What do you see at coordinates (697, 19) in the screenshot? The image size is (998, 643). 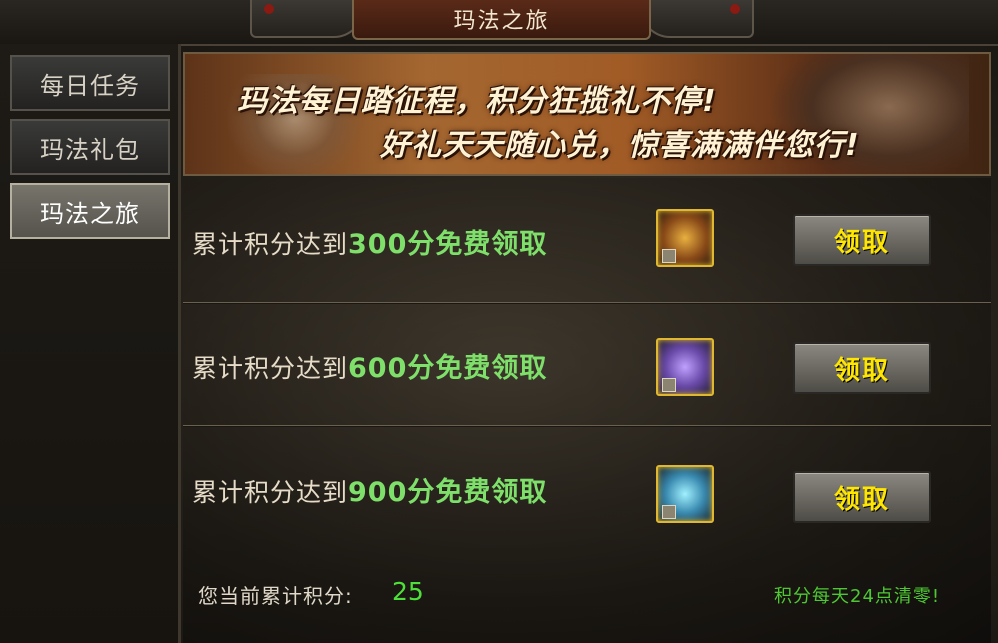 I see `title-ornament-right-icon` at bounding box center [697, 19].